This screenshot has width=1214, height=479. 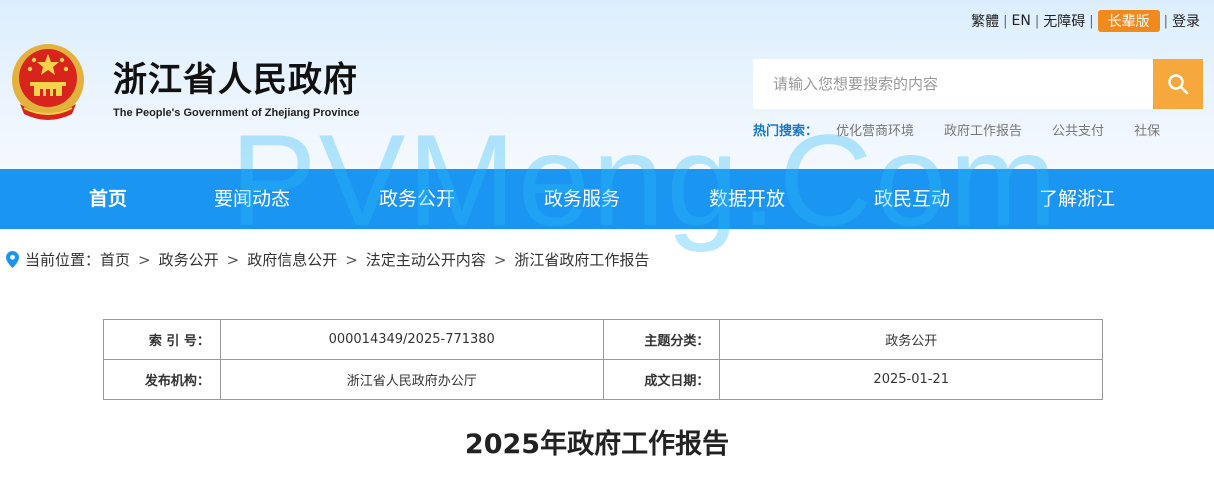 I want to click on breadcrumb-item: 政务公开, so click(x=189, y=259).